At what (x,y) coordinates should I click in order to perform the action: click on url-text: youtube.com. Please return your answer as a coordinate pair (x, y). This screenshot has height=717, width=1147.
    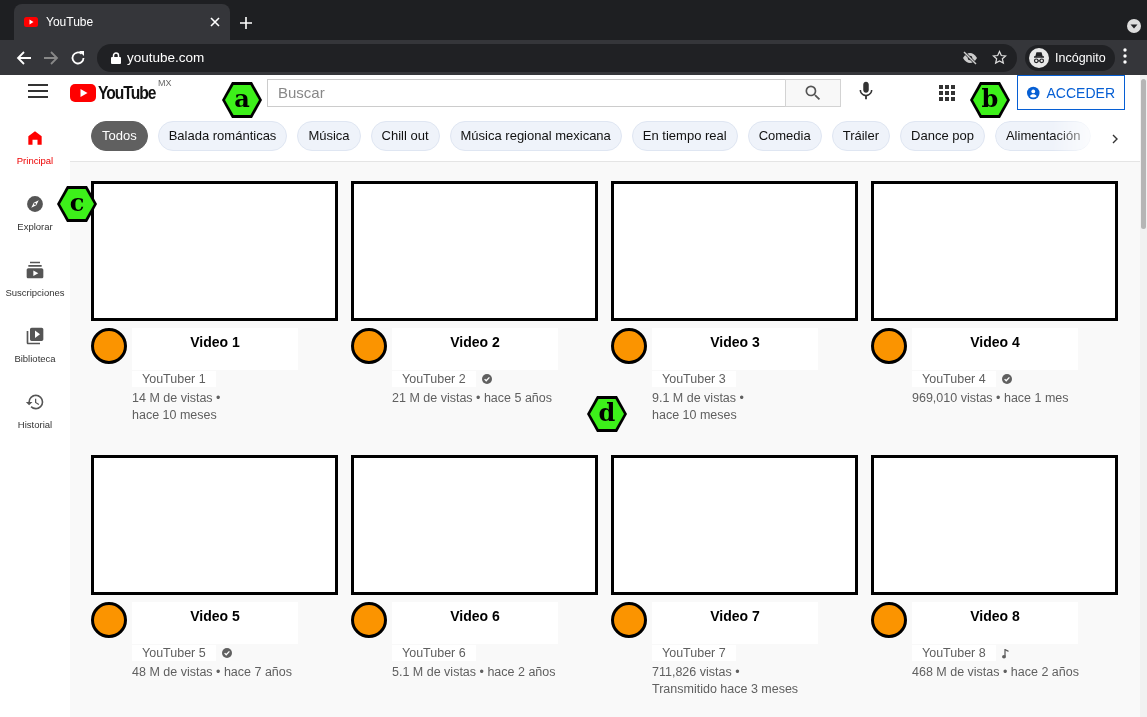
    Looking at the image, I should click on (166, 57).